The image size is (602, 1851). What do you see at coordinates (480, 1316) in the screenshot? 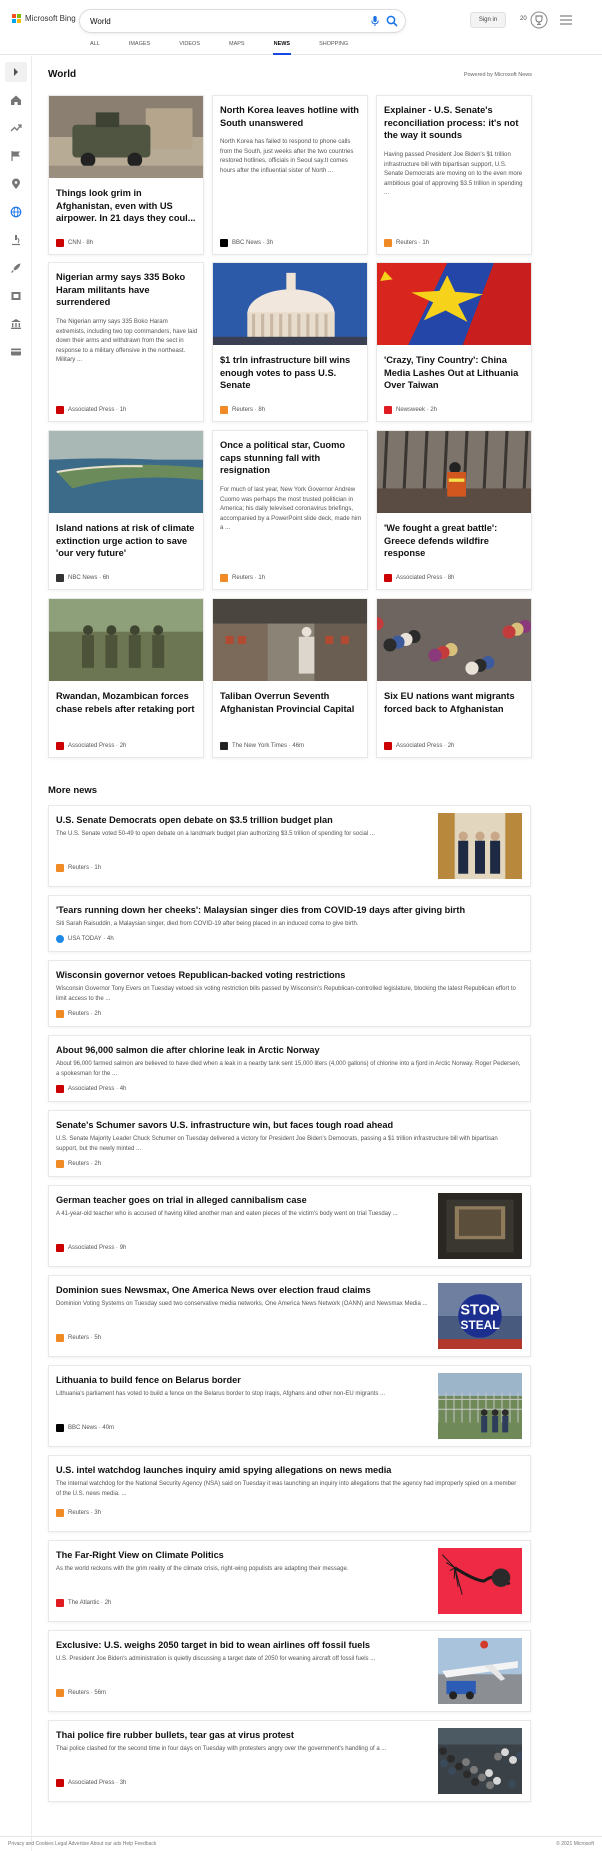
I see `more-news-image: STOP STEAL` at bounding box center [480, 1316].